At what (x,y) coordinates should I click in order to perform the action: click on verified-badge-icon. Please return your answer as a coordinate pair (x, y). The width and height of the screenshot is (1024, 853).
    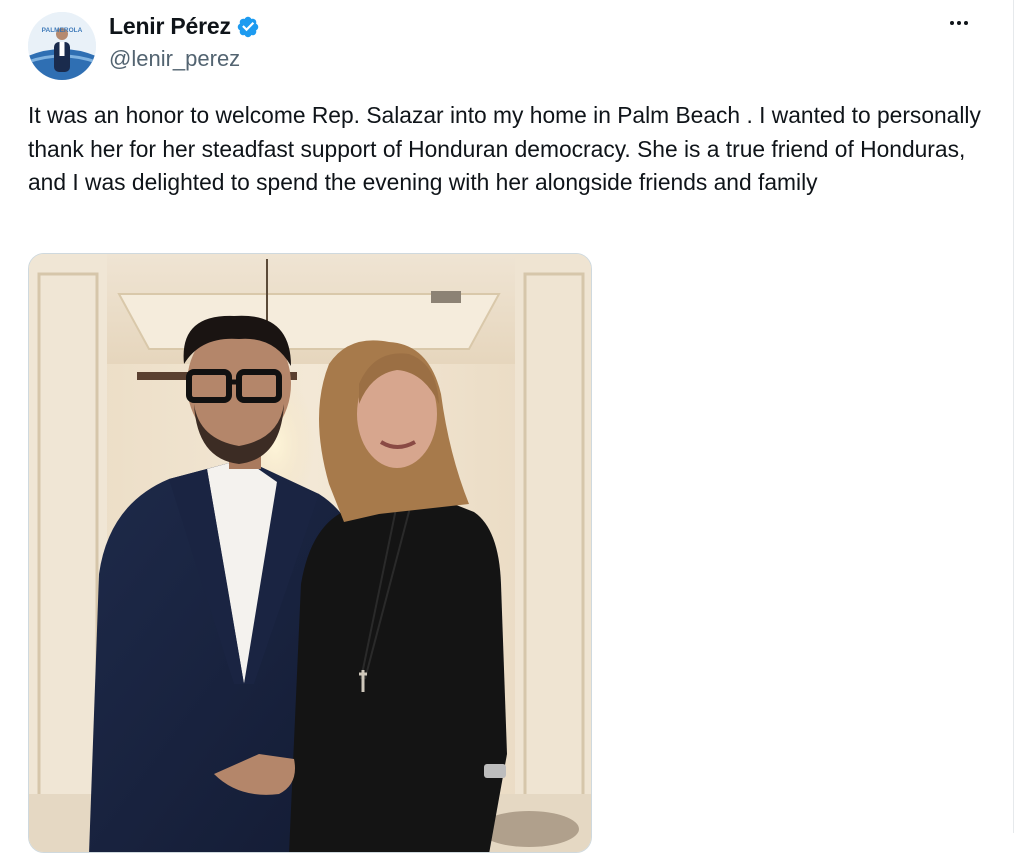
    Looking at the image, I should click on (248, 26).